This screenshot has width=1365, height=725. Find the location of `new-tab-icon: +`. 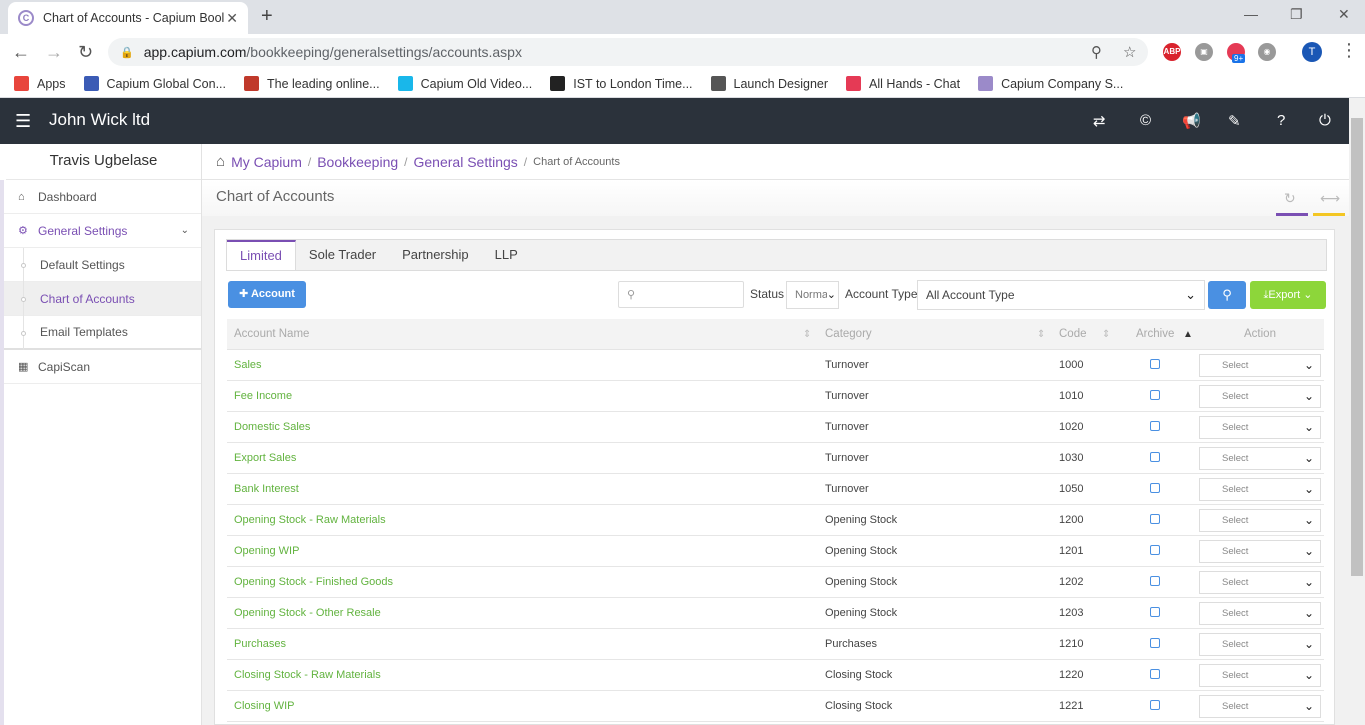

new-tab-icon: + is located at coordinates (267, 16).